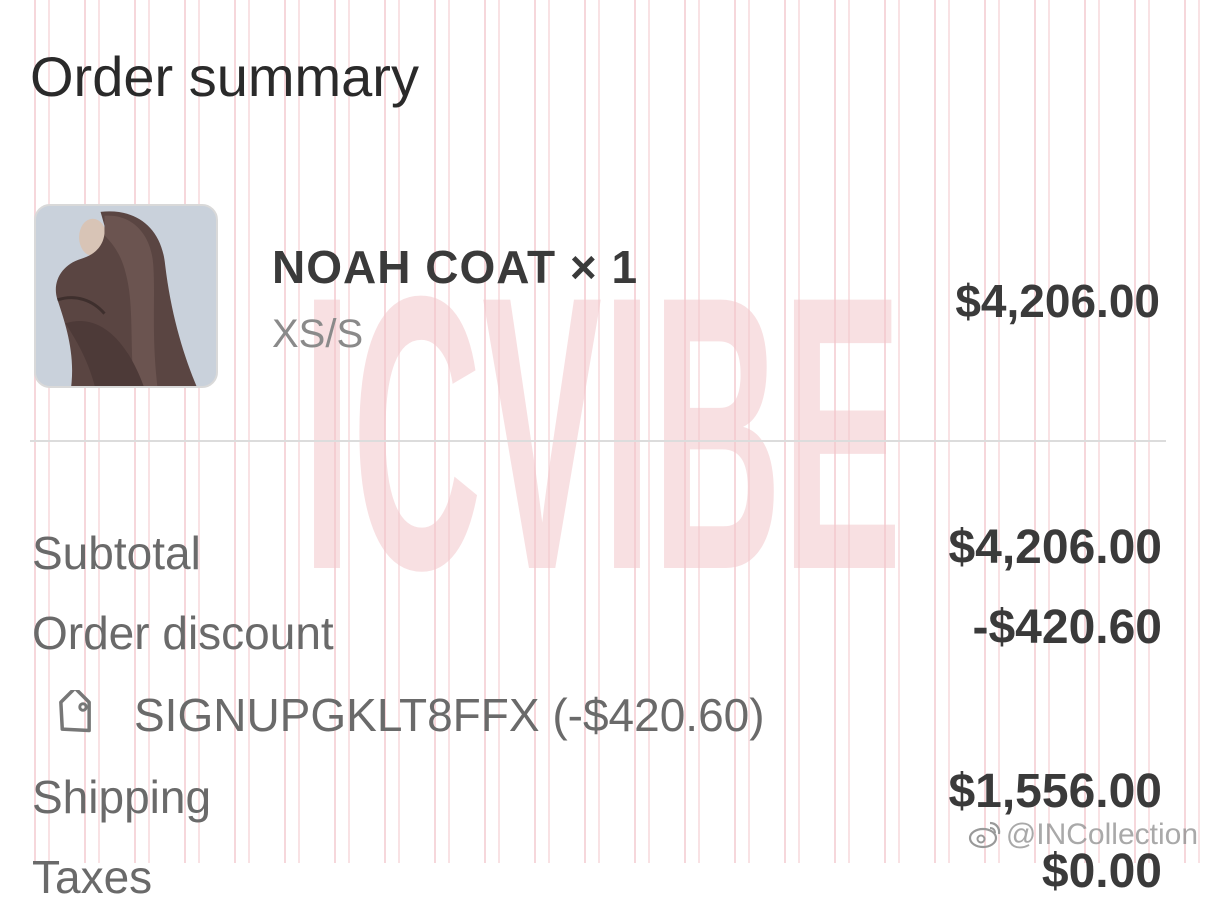  I want to click on subtotal-value: $4,206.00, so click(1055, 547).